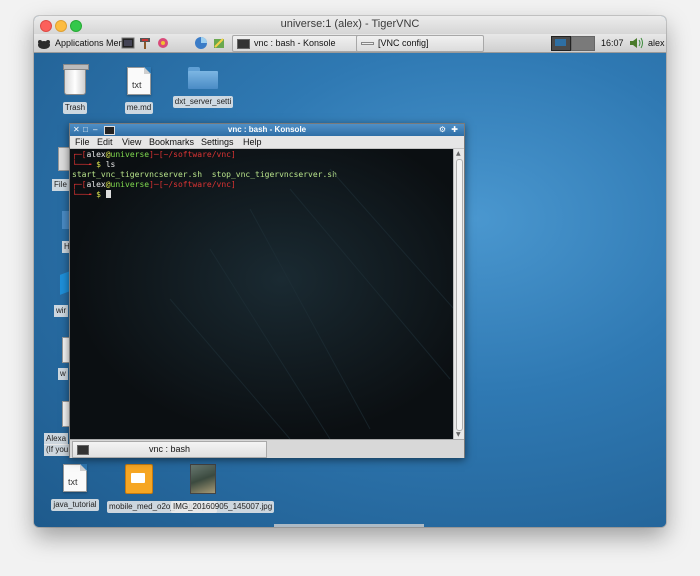 This screenshot has width=700, height=576. I want to click on partial-desktop-label: w, so click(63, 374).